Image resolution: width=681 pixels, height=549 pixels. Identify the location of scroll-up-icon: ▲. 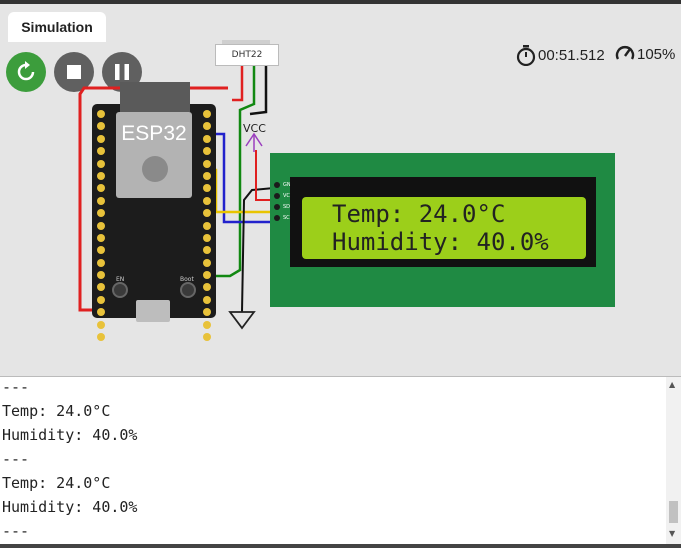
(672, 384).